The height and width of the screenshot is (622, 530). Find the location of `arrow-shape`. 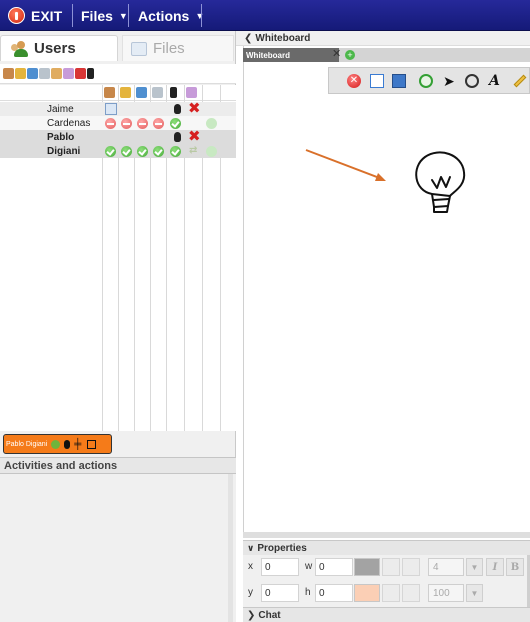

arrow-shape is located at coordinates (344, 164).